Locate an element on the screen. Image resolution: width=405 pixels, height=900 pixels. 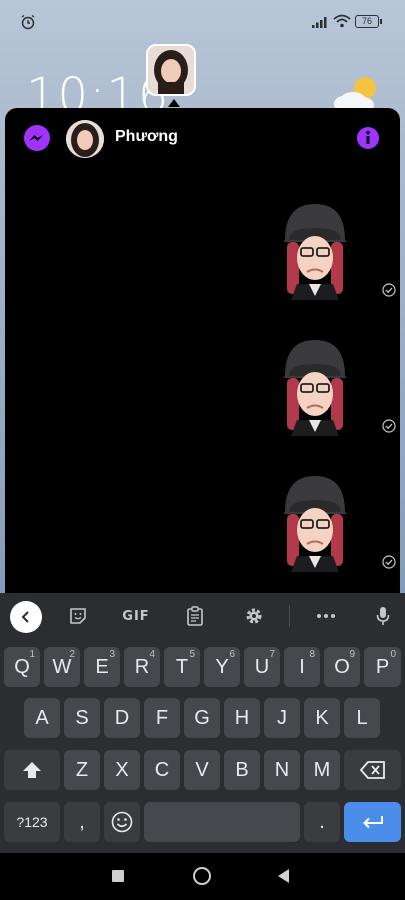
chat-head-bubble is located at coordinates (171, 70).